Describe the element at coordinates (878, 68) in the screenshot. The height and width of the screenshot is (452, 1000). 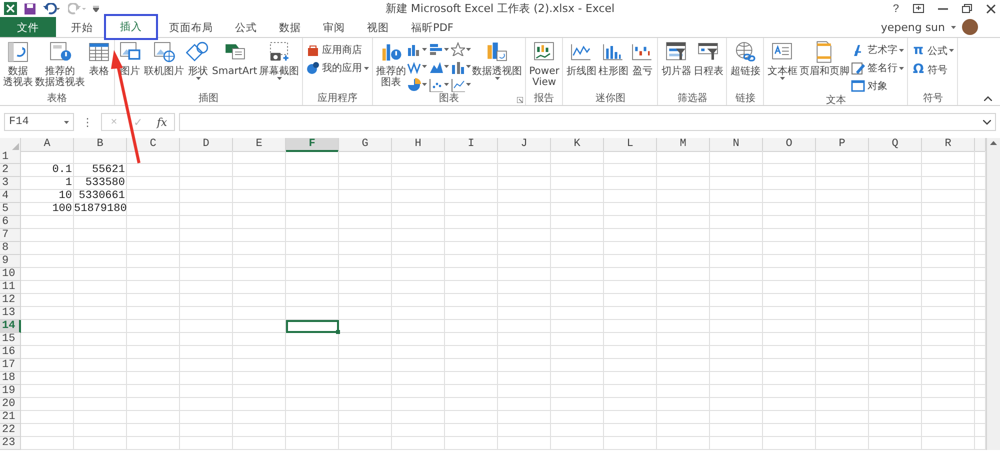
I see `ribbon-button: 签名行` at that location.